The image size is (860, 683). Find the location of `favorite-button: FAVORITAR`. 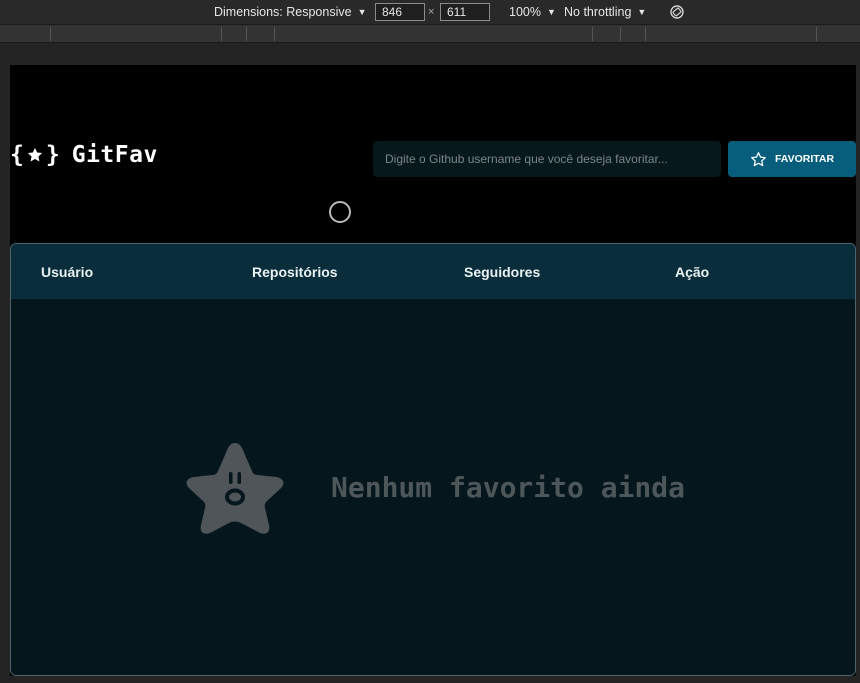

favorite-button: FAVORITAR is located at coordinates (792, 159).